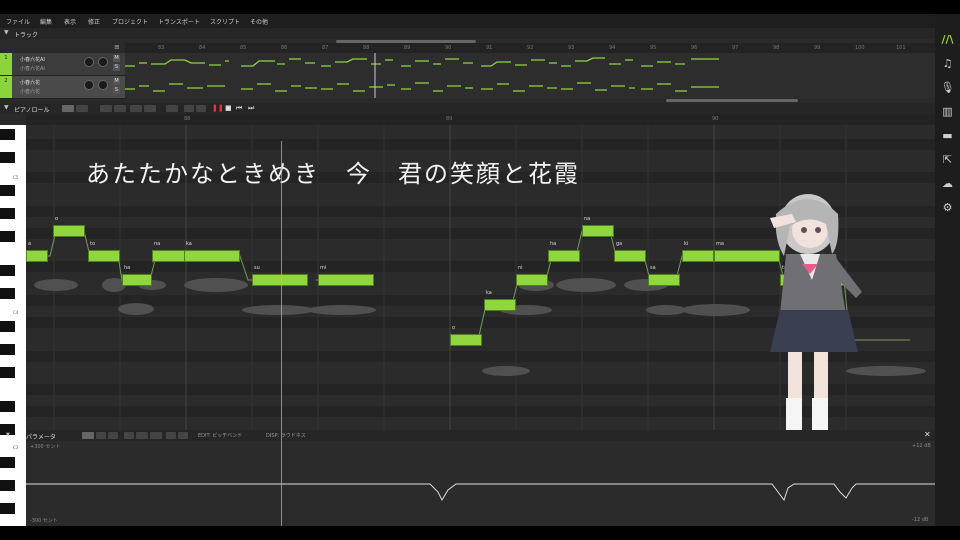 Image resolution: width=960 pixels, height=540 pixels. I want to click on logo-icon: //\, so click(947, 39).